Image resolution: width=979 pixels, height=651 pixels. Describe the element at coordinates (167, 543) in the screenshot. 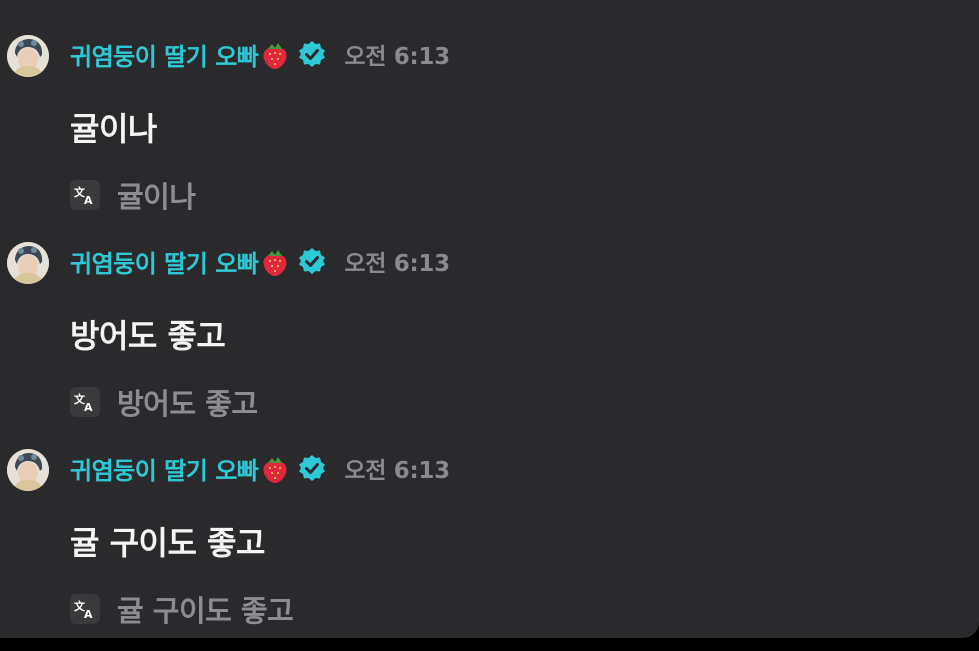

I see `message-text: 귤 구이도 좋고` at that location.